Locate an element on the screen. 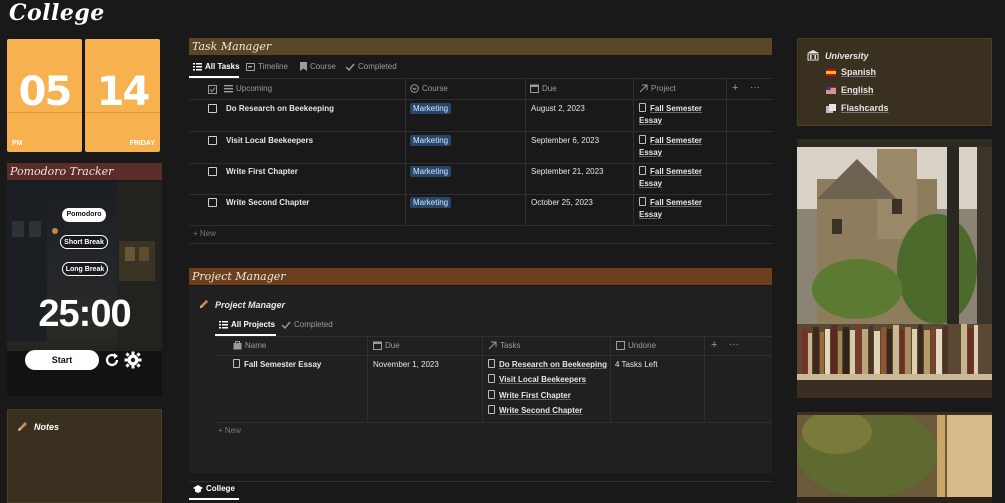  notes-card: Notes is located at coordinates (84, 456).